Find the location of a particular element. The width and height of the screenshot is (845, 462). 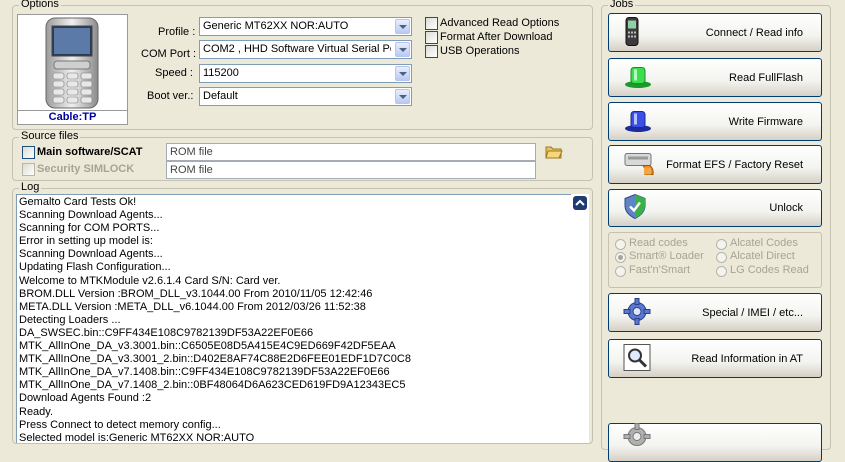

profile-select: Generic MT62XX NOR:AUTO is located at coordinates (305, 26).